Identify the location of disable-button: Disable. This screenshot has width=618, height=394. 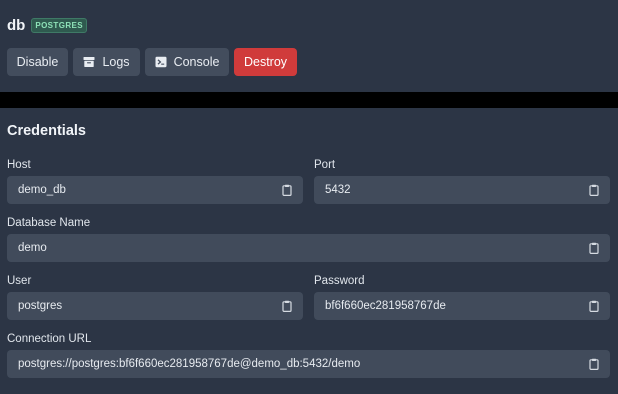
(37, 62).